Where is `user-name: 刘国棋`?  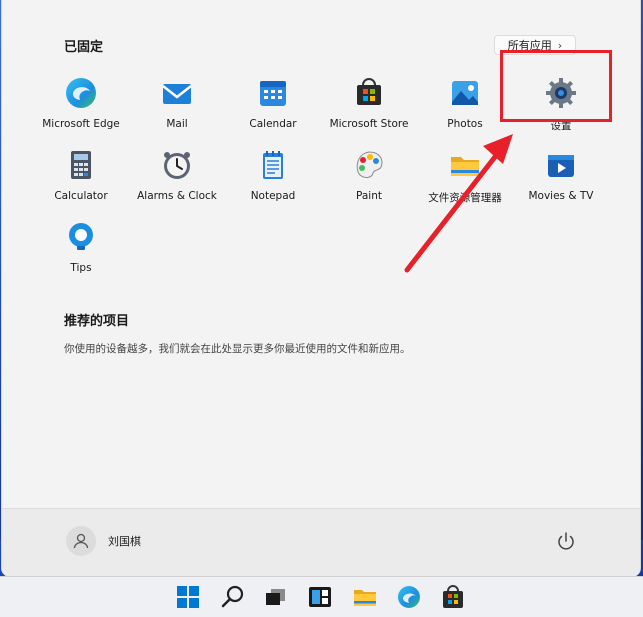
user-name: 刘国棋 is located at coordinates (124, 541).